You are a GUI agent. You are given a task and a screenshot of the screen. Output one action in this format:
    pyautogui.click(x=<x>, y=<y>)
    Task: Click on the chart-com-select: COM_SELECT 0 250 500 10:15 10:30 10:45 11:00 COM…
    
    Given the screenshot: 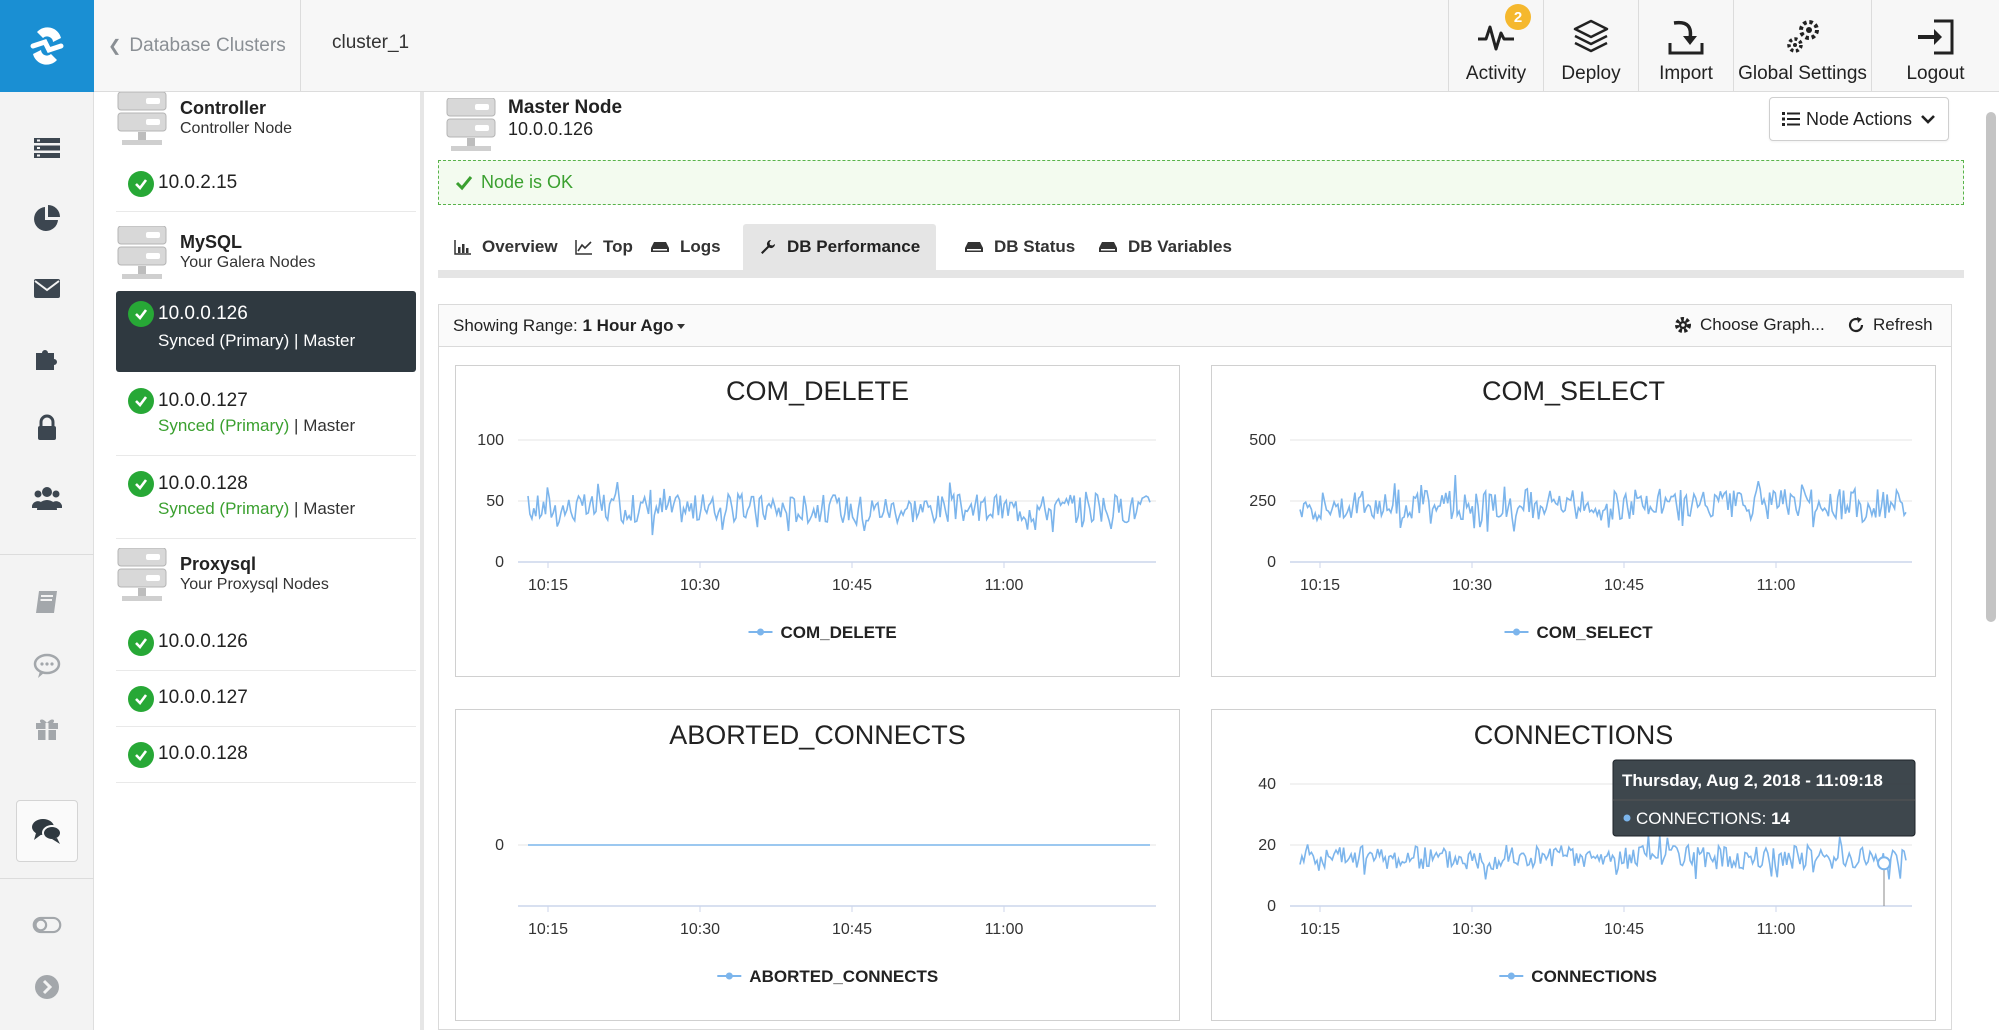 What is the action you would take?
    pyautogui.click(x=1573, y=521)
    